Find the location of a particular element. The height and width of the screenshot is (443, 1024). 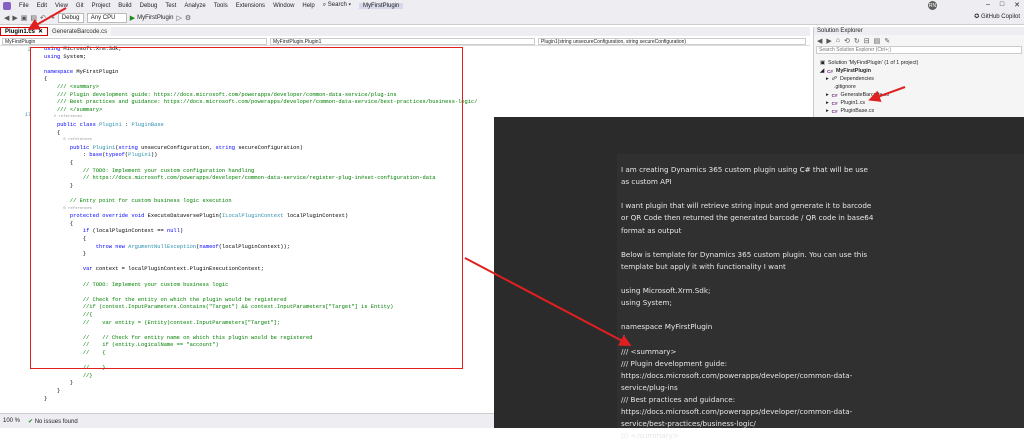

arrow-to-chat-template is located at coordinates (548, 301).